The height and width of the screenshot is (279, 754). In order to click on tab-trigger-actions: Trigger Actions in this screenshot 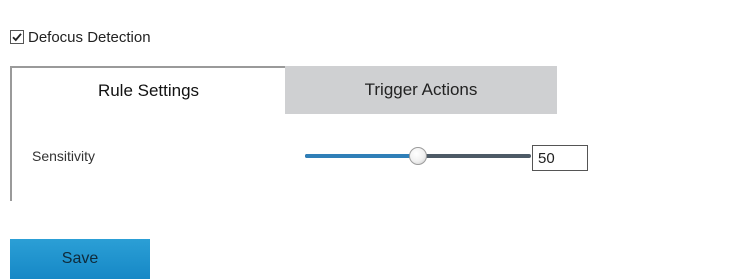, I will do `click(421, 90)`.